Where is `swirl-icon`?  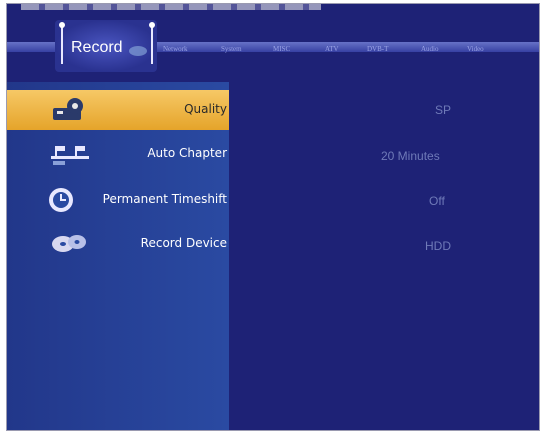
swirl-icon is located at coordinates (138, 51).